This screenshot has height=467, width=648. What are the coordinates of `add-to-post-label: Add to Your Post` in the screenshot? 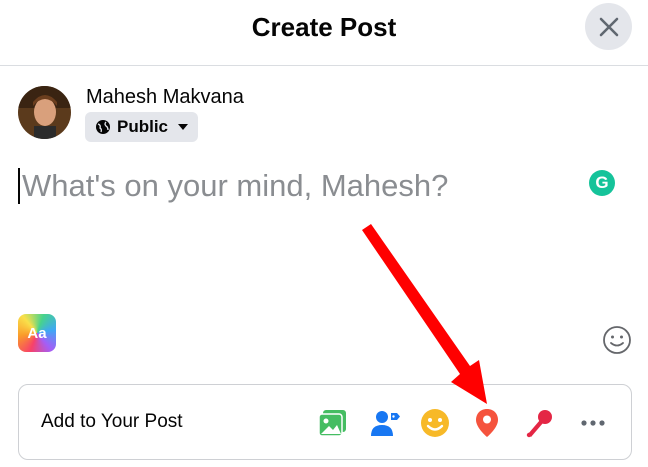 It's located at (112, 421).